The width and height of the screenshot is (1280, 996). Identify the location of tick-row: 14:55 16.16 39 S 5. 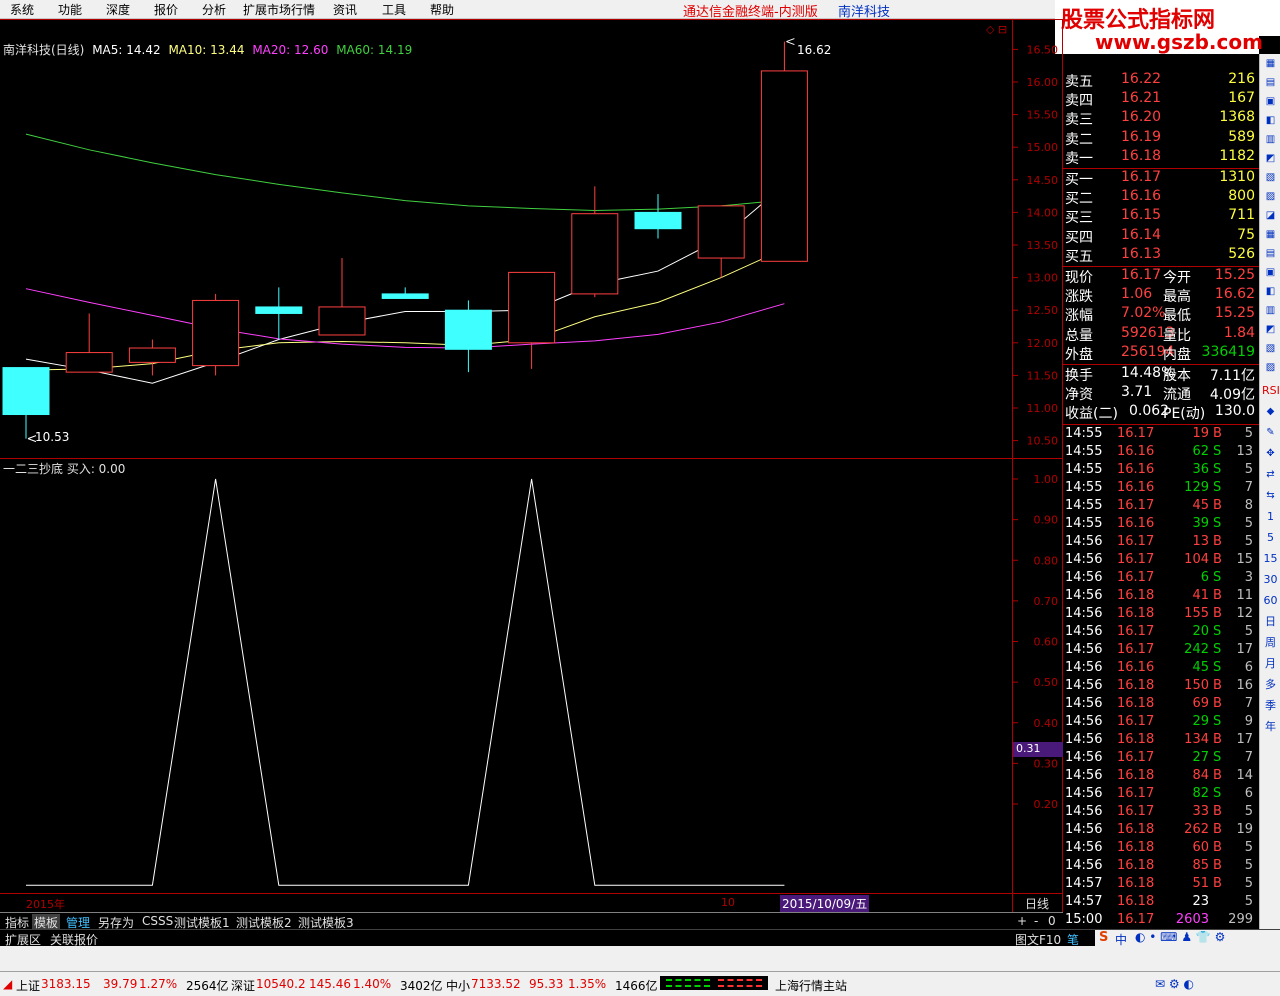
(1162, 525).